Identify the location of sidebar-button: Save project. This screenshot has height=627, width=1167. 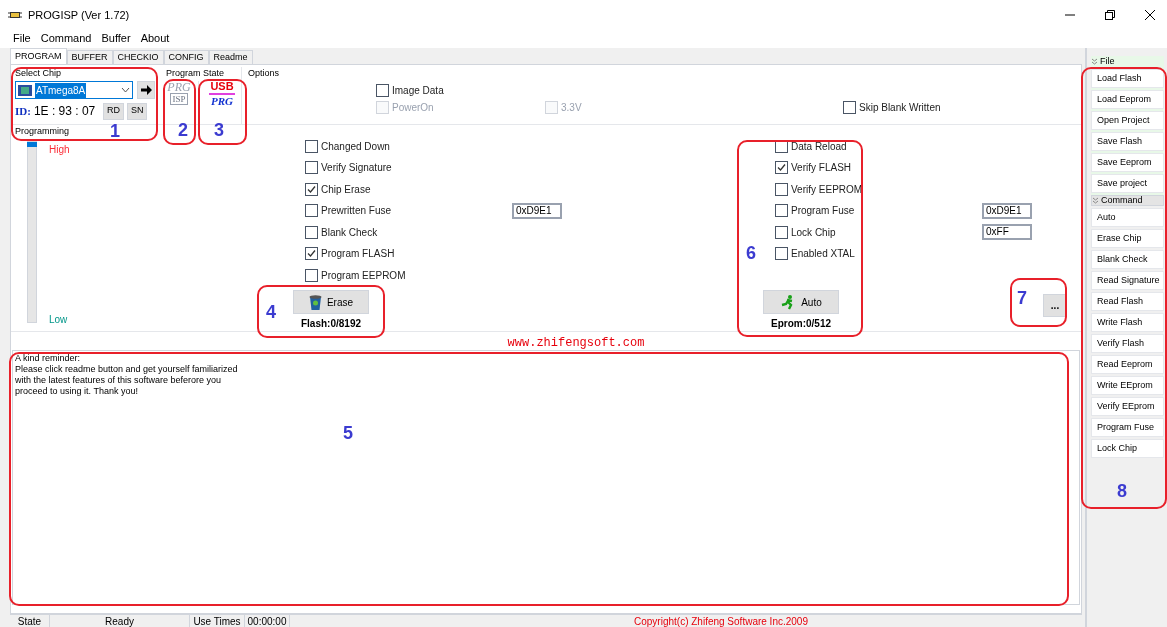
(1127, 183).